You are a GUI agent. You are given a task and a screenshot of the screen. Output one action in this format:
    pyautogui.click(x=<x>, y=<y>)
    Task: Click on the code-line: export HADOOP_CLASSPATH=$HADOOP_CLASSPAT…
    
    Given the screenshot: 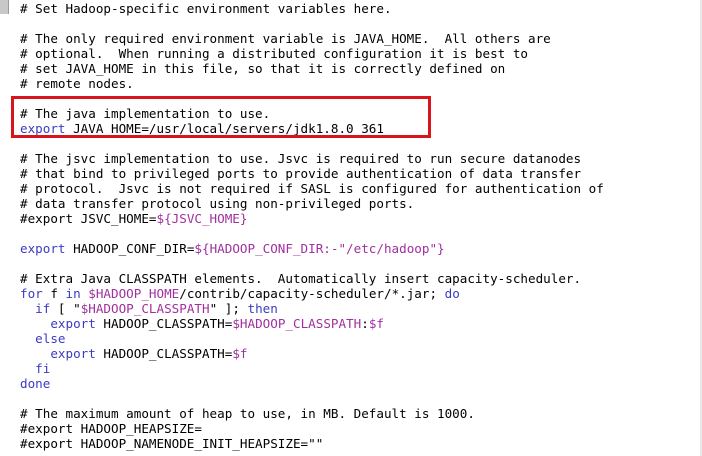 What is the action you would take?
    pyautogui.click(x=312, y=323)
    